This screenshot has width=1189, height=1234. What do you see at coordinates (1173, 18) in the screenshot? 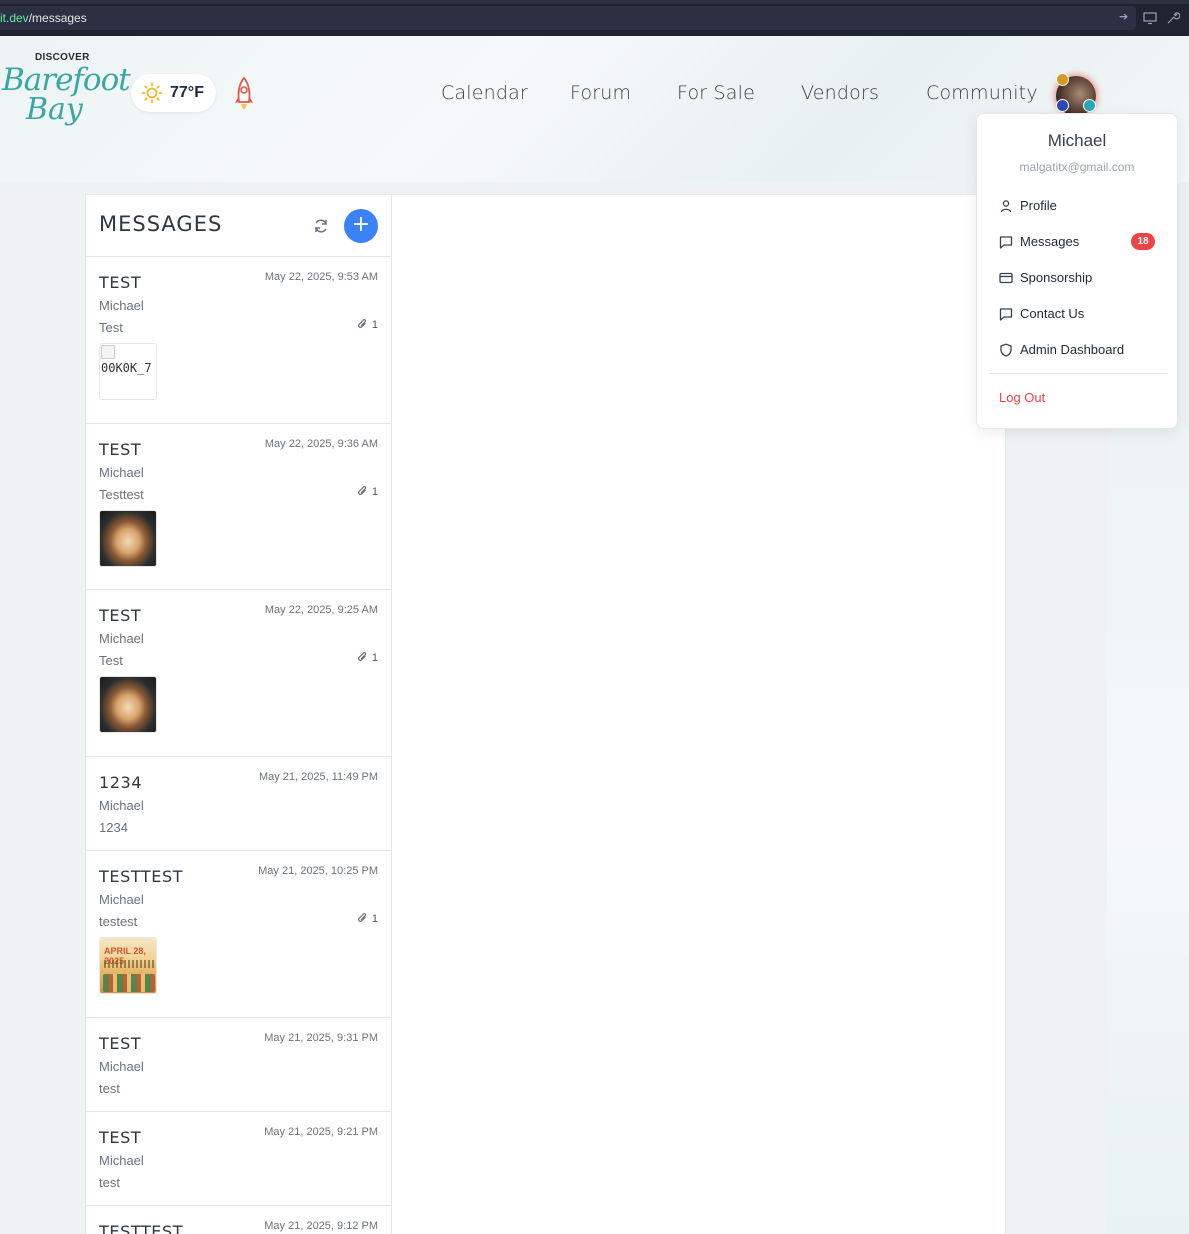
I see `wrench-icon` at bounding box center [1173, 18].